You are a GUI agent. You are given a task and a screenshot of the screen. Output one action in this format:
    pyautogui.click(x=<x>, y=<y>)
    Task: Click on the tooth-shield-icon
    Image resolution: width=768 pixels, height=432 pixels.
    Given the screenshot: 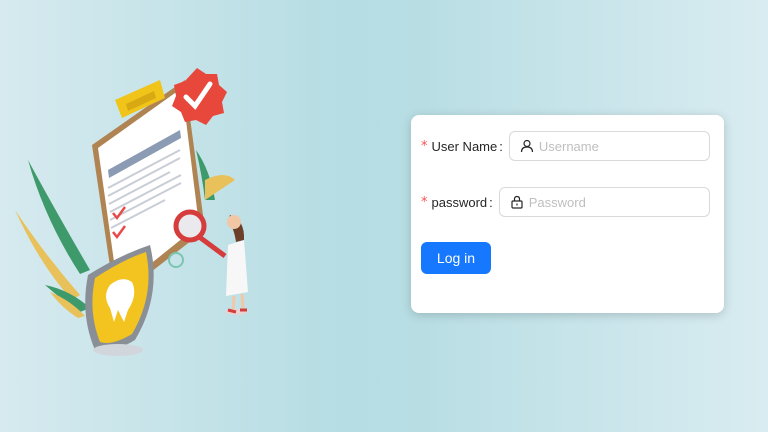 What is the action you would take?
    pyautogui.click(x=119, y=300)
    